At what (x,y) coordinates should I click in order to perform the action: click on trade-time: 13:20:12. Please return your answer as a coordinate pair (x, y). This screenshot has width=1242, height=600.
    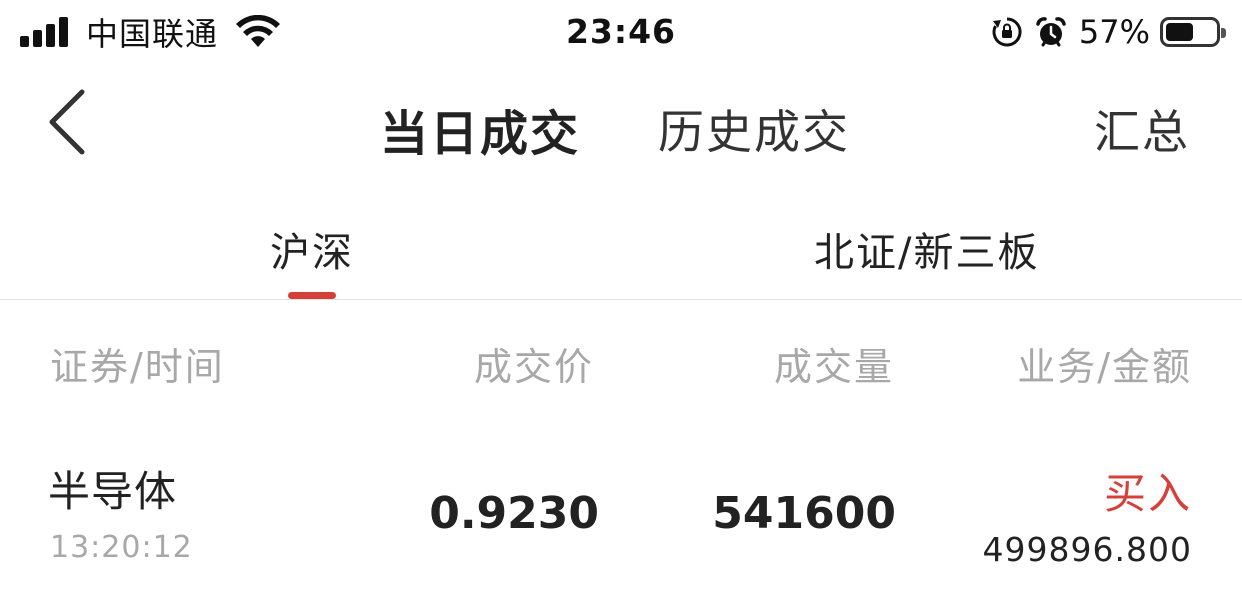
    Looking at the image, I should click on (121, 547).